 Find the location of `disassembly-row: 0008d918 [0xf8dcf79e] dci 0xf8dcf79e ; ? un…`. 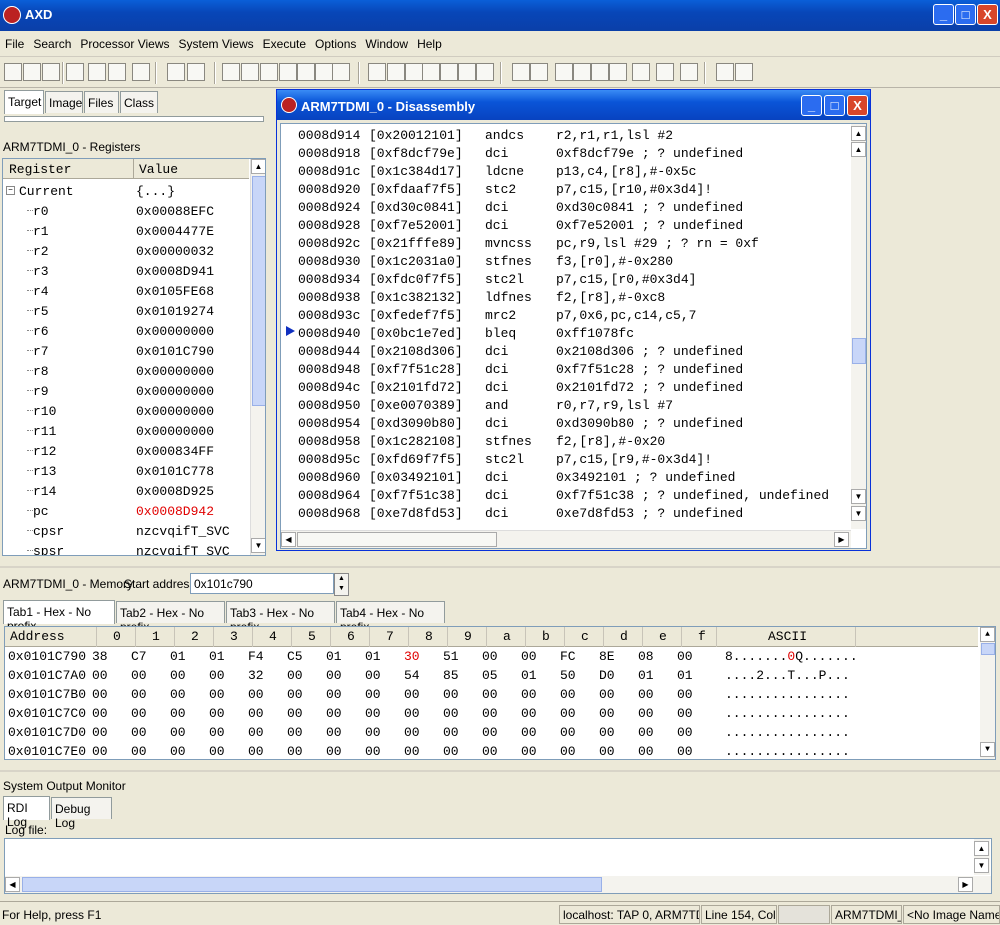

disassembly-row: 0008d918 [0xf8dcf79e] dci 0xf8dcf79e ; ? un… is located at coordinates (563, 153).